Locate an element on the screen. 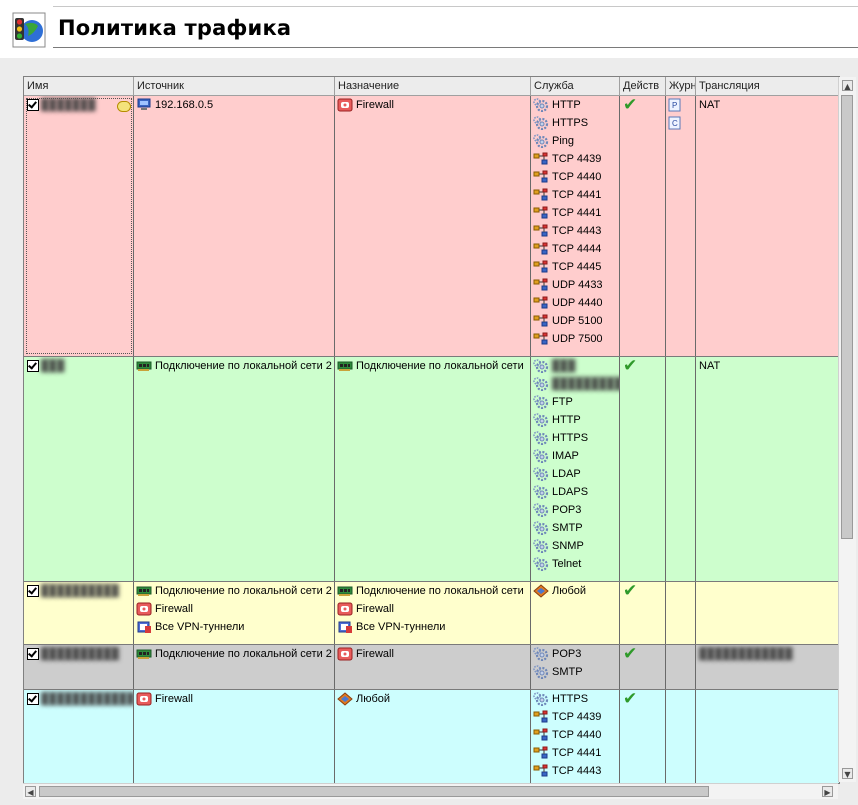 This screenshot has width=858, height=805. column-header-name: Имя is located at coordinates (79, 86).